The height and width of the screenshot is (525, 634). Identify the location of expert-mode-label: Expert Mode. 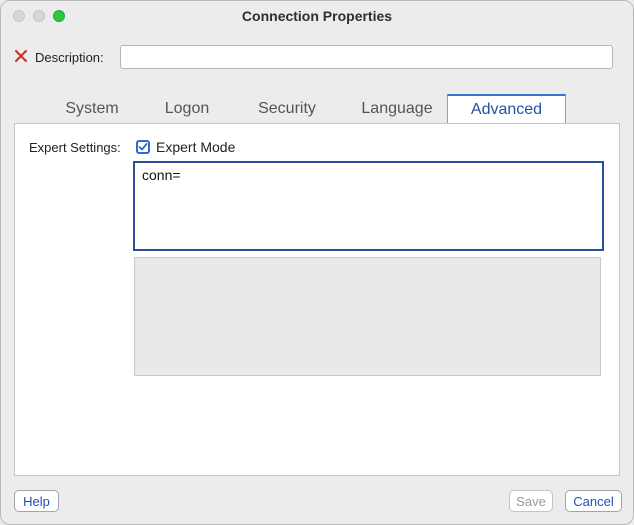
(195, 147).